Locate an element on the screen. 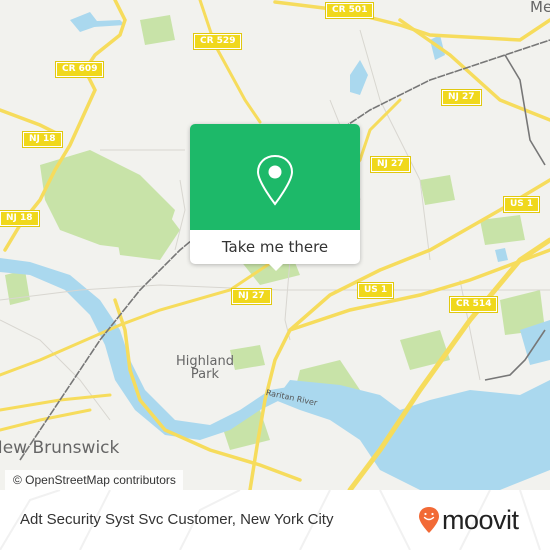 The image size is (550, 550). popup-header is located at coordinates (275, 177).